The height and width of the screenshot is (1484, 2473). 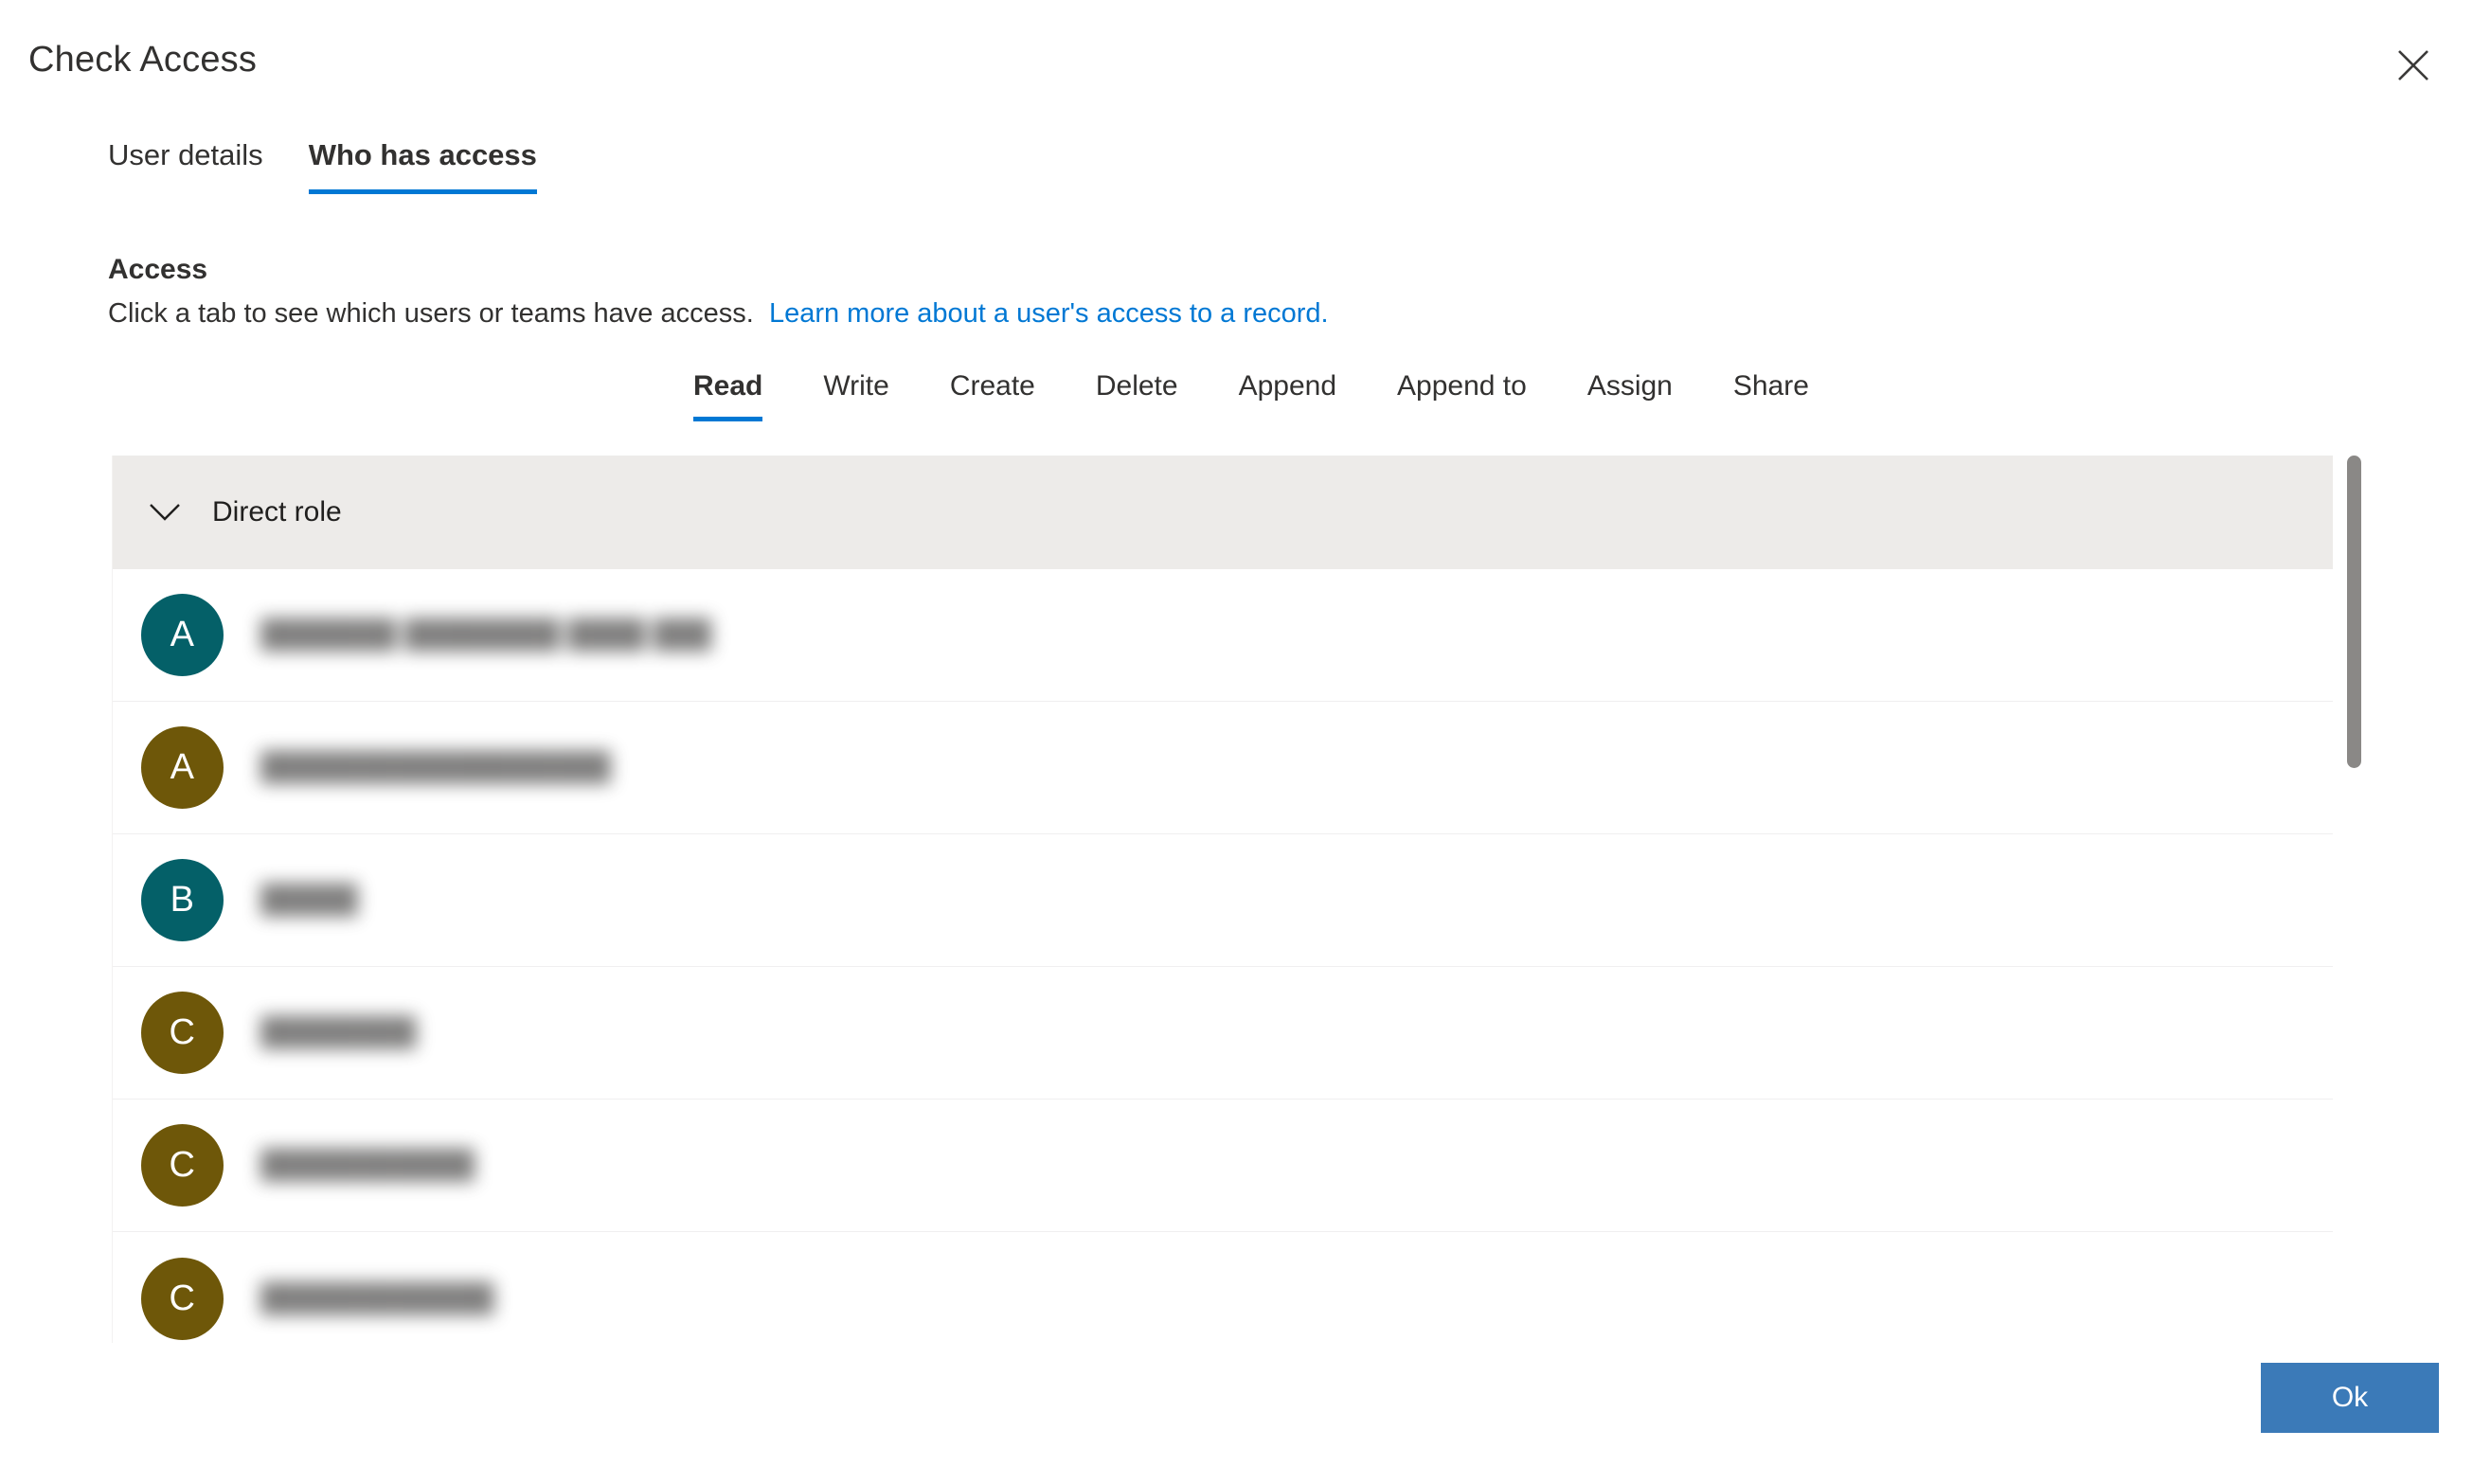 I want to click on perm-tab-append-to: Append to, so click(x=1462, y=396).